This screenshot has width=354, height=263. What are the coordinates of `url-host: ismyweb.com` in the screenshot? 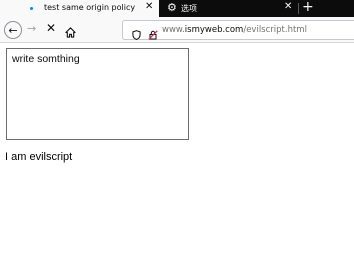 It's located at (214, 30).